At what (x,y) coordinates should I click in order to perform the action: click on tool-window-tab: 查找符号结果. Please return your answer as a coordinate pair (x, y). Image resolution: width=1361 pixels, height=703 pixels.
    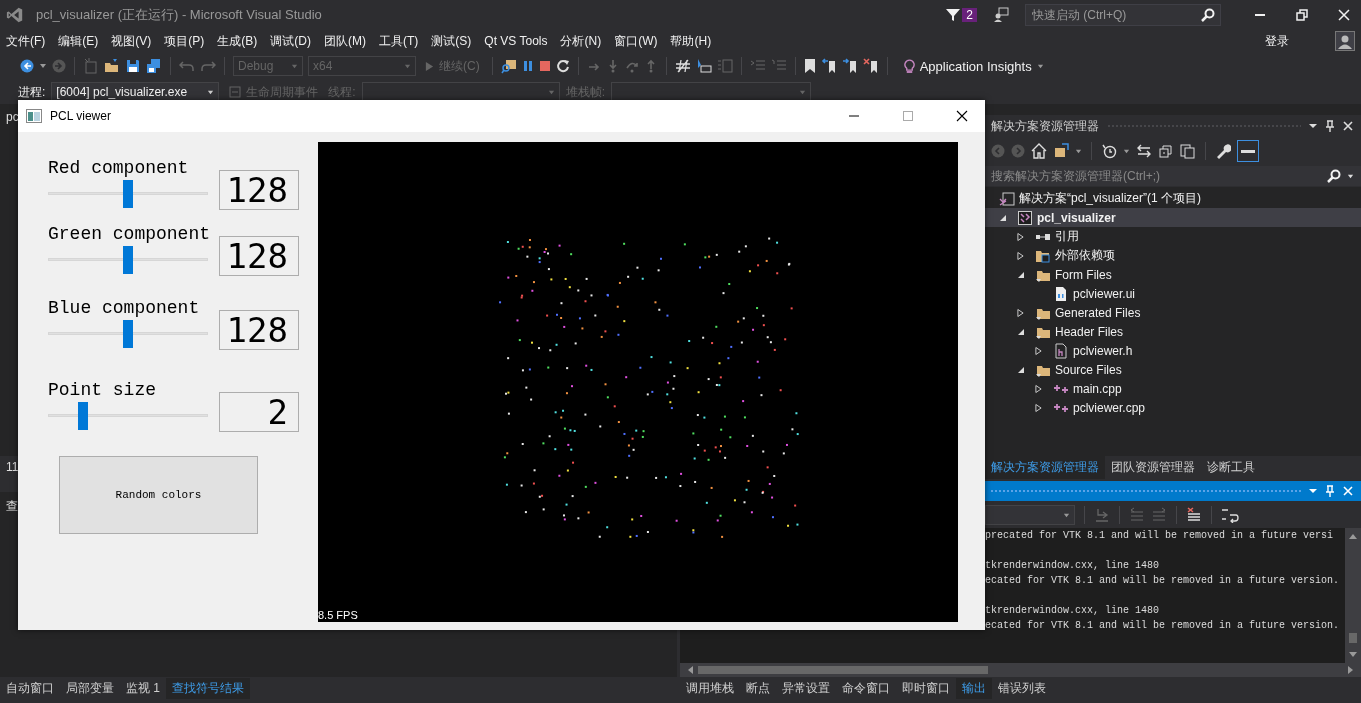
    Looking at the image, I should click on (208, 688).